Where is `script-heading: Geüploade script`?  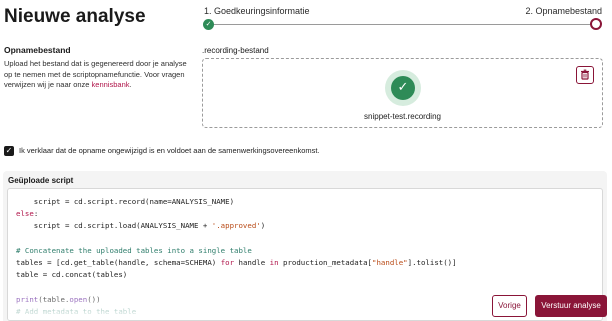 script-heading: Geüploade script is located at coordinates (41, 180).